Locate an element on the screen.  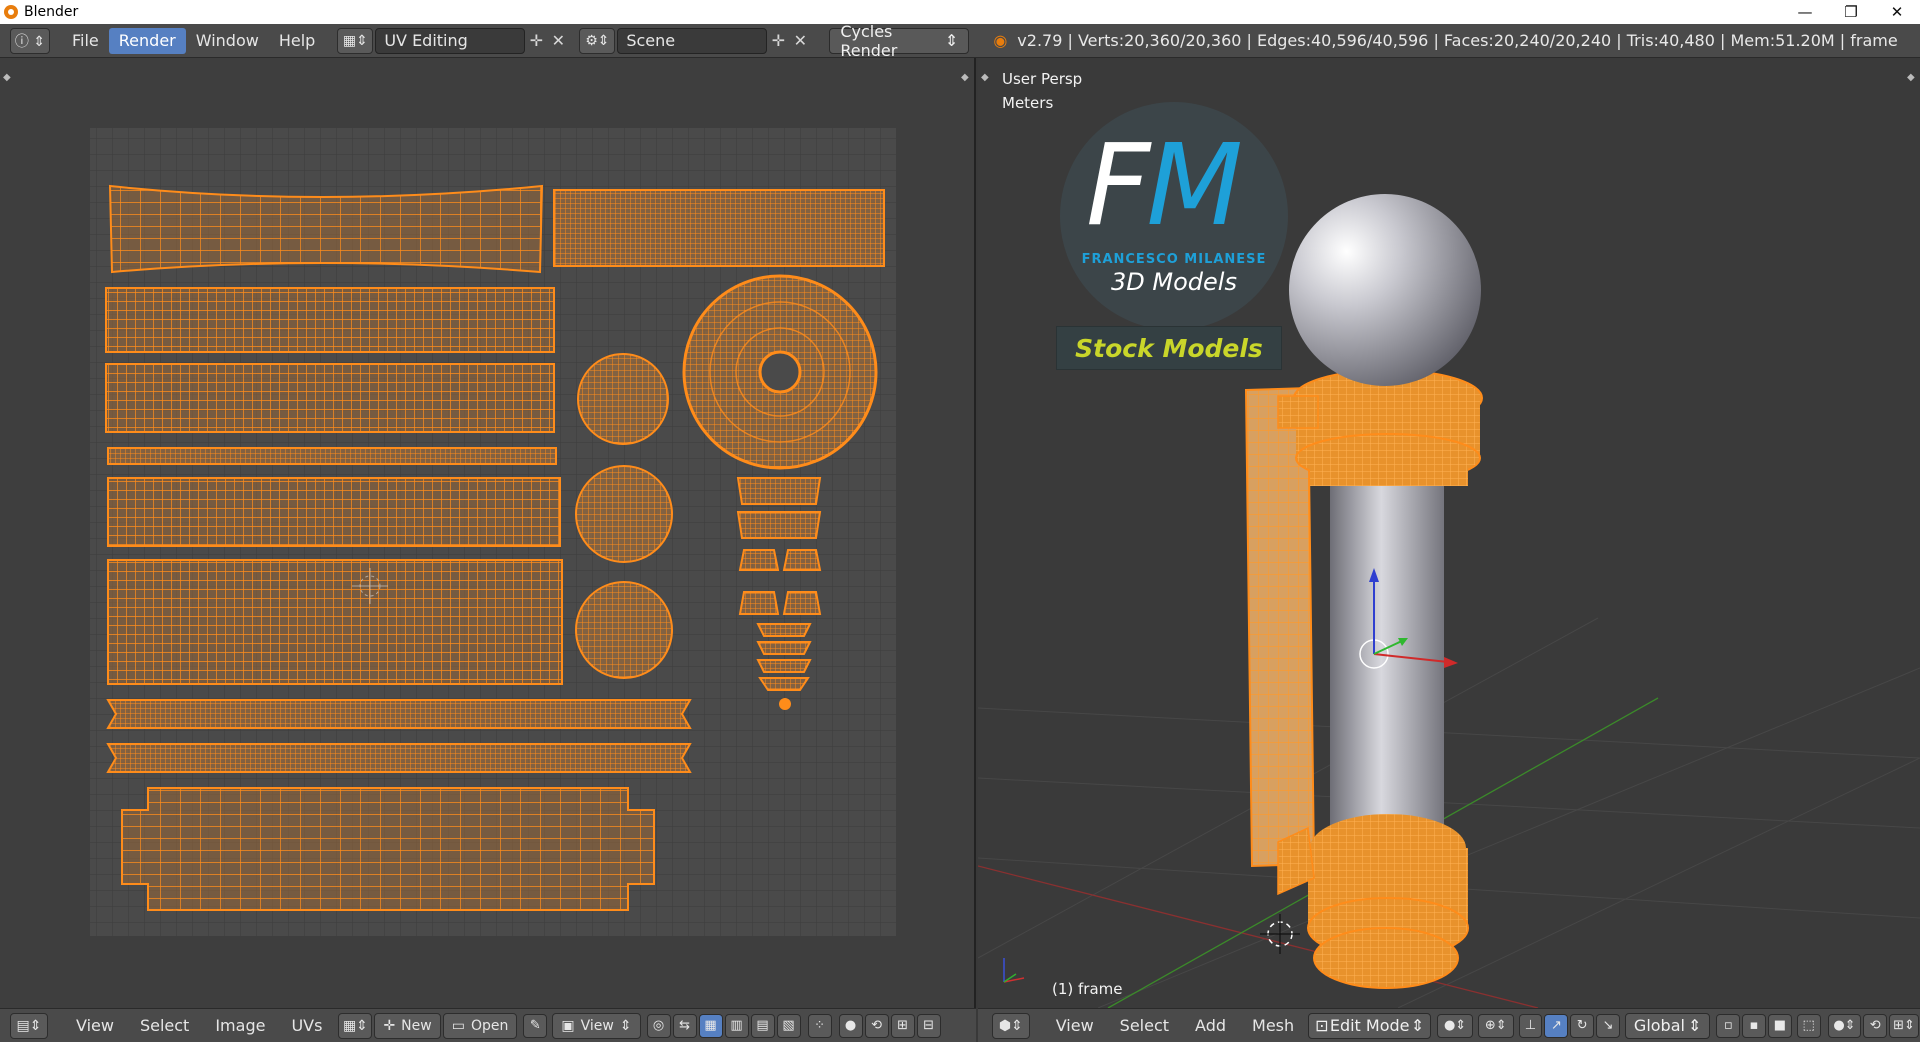
uv-menu-image: Image is located at coordinates (240, 1026).